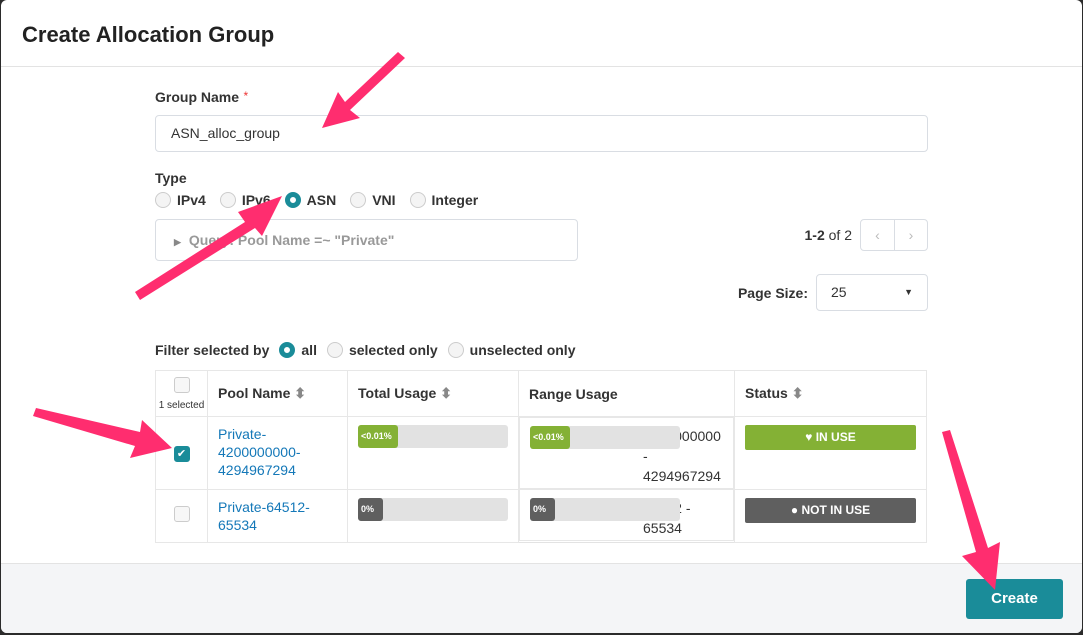 The width and height of the screenshot is (1083, 635). Describe the element at coordinates (177, 242) in the screenshot. I see `caret-right-icon: ▶` at that location.